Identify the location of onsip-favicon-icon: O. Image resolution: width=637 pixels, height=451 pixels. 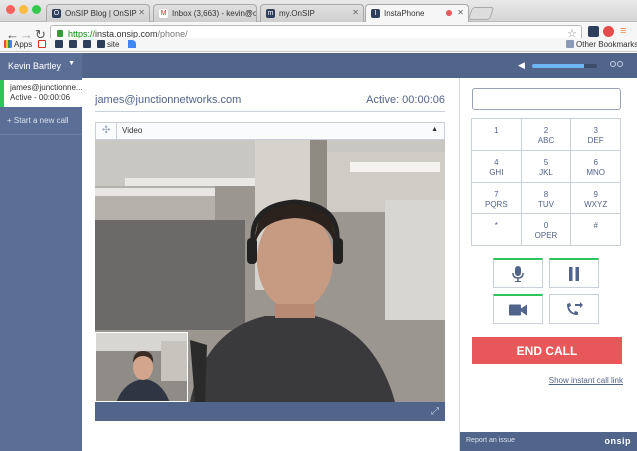
(56, 13).